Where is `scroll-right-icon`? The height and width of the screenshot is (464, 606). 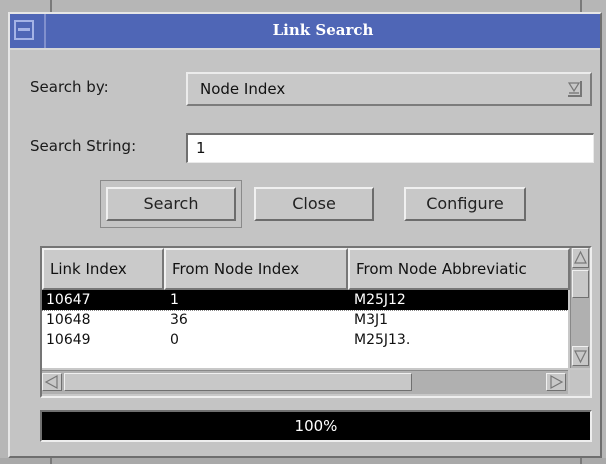
scroll-right-icon is located at coordinates (556, 382).